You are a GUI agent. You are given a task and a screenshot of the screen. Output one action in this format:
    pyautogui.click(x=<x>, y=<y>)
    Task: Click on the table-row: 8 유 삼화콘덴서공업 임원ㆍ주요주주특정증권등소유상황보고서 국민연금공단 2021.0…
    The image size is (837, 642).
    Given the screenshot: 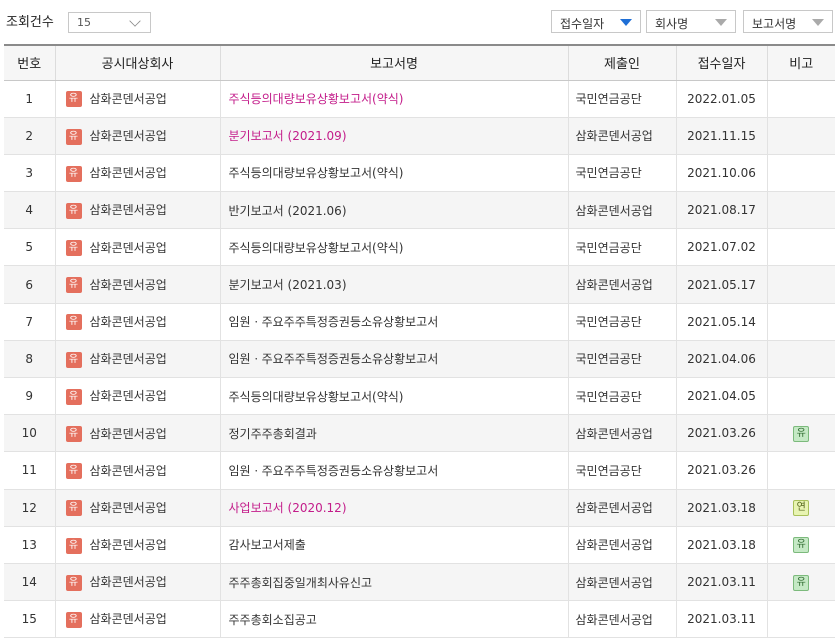 What is the action you would take?
    pyautogui.click(x=419, y=359)
    